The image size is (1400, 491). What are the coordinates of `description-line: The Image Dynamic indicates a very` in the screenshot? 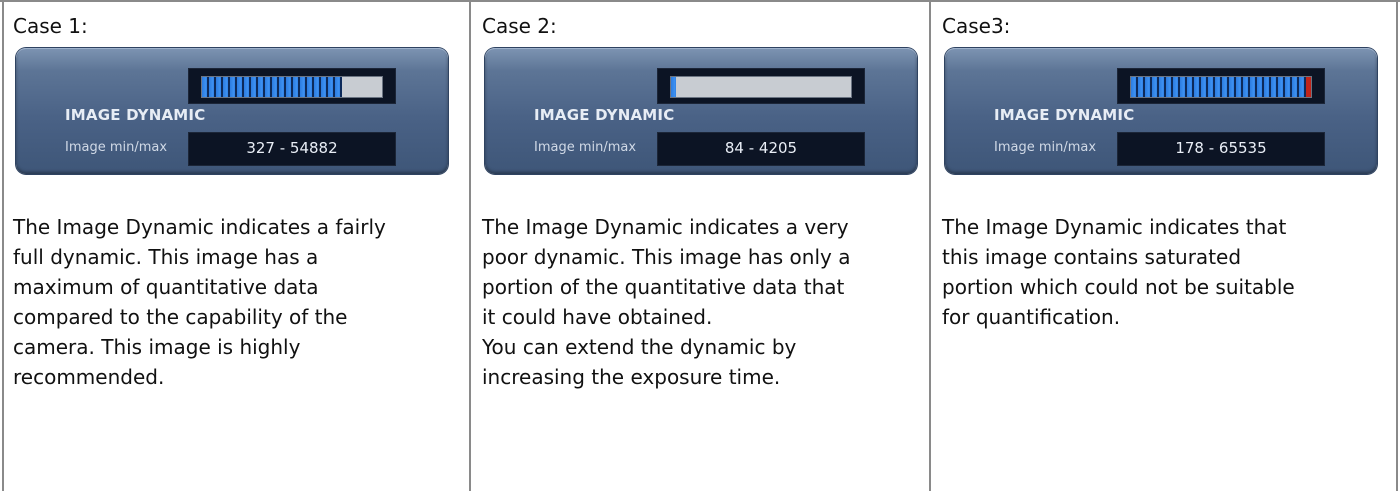 It's located at (665, 227).